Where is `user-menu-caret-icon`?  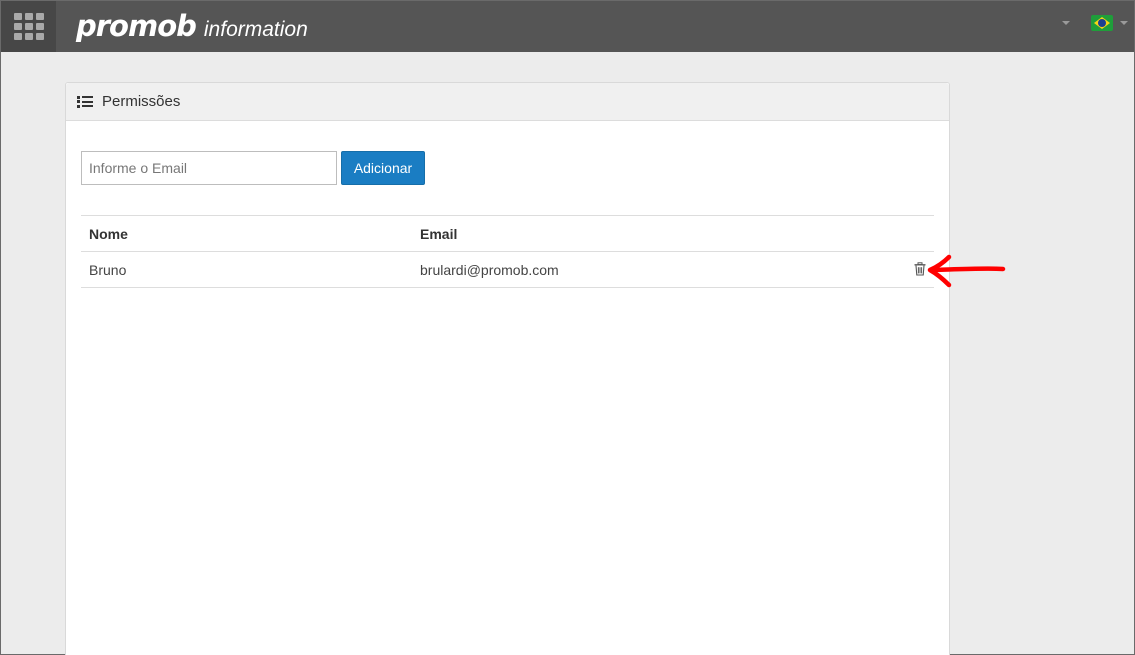
user-menu-caret-icon is located at coordinates (1066, 23).